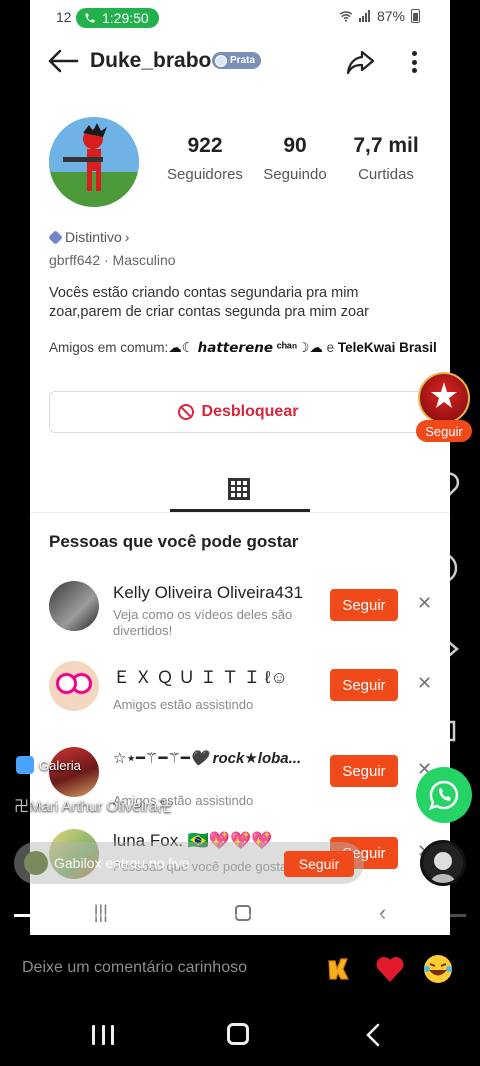 The height and width of the screenshot is (1066, 480). Describe the element at coordinates (414, 62) in the screenshot. I see `more-options-icon` at that location.